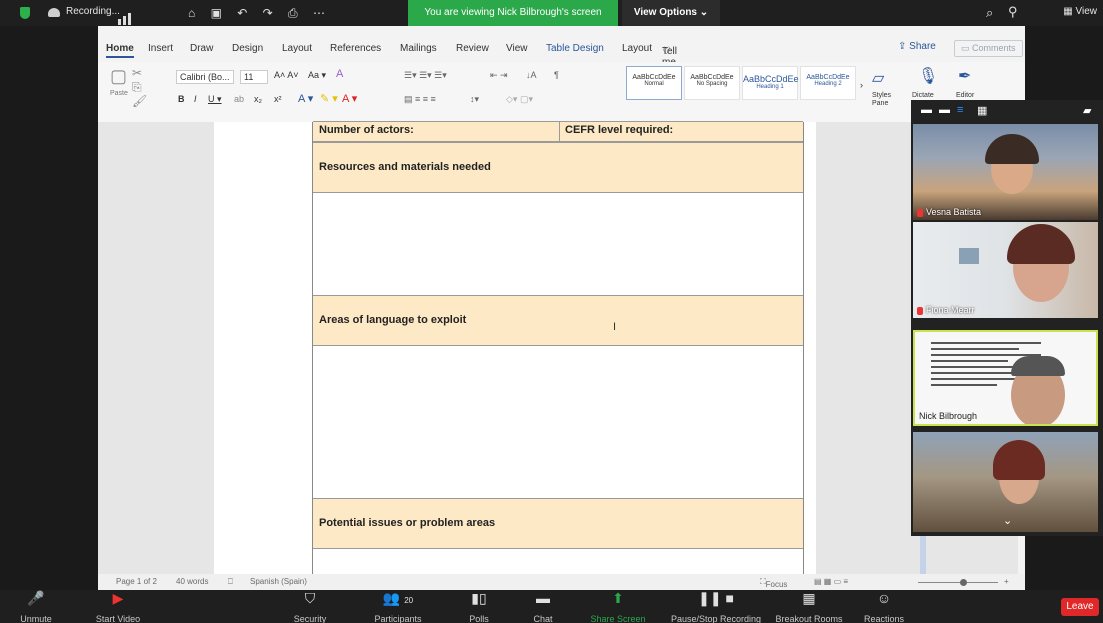  Describe the element at coordinates (258, 99) in the screenshot. I see `subscript-icon: x₂` at that location.